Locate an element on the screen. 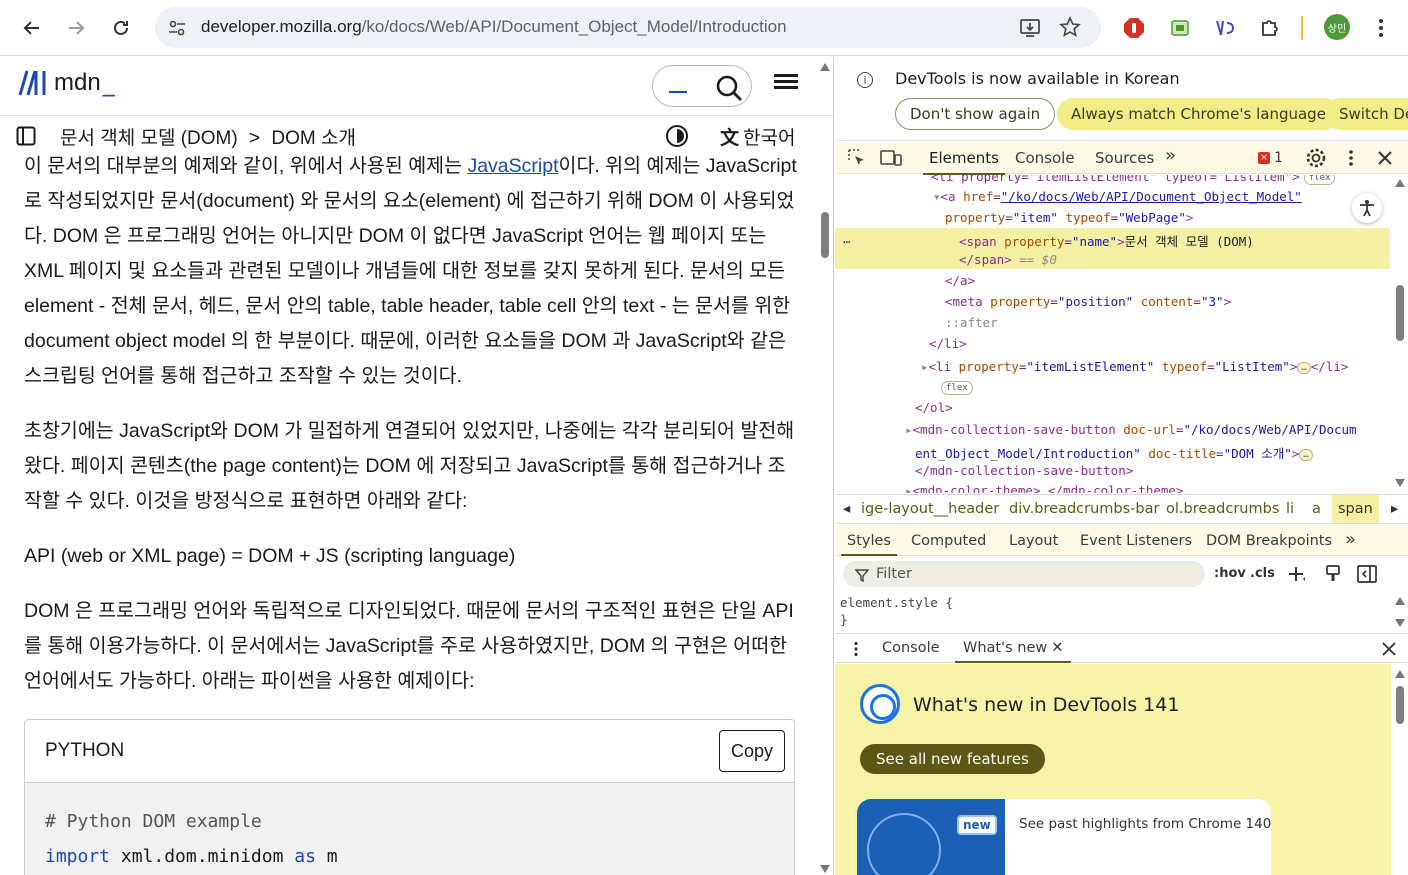 The image size is (1408, 875). crumb-span: span is located at coordinates (1355, 509).